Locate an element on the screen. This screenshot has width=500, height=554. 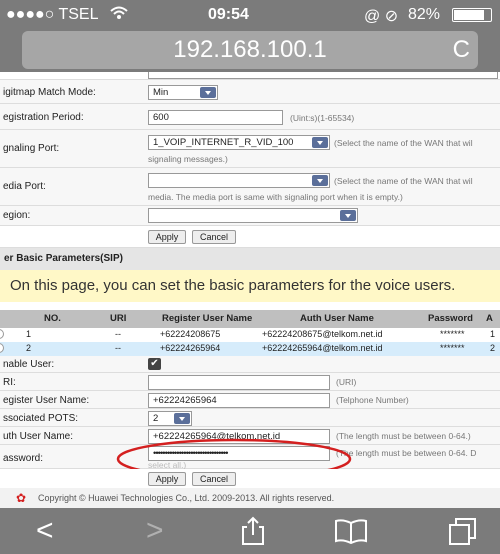
reload-icon: C is located at coordinates (461, 50).